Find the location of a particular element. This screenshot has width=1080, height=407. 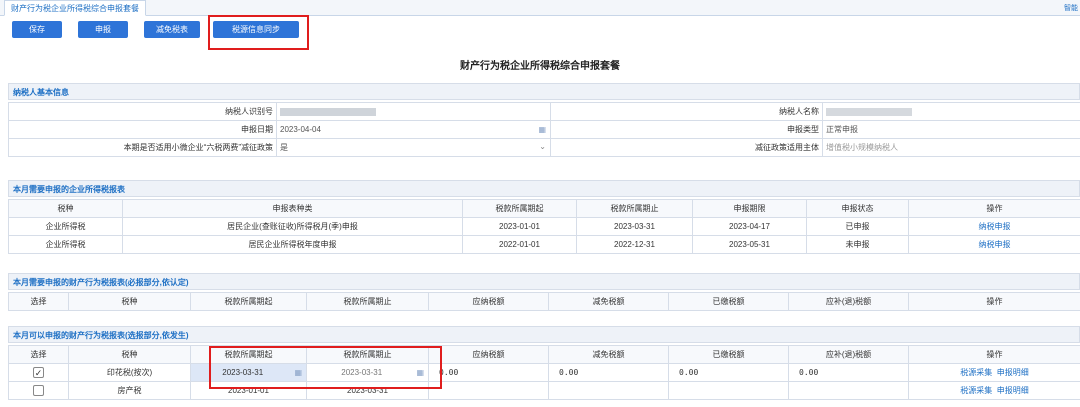

optional-header: 应纳税额 is located at coordinates (488, 354).